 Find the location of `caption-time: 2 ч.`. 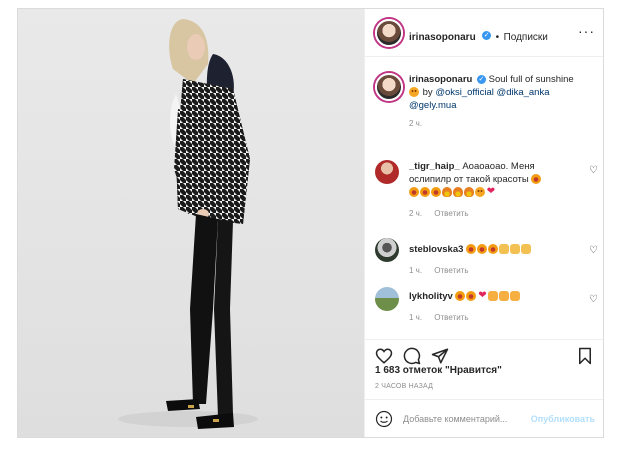

caption-time: 2 ч. is located at coordinates (416, 123).